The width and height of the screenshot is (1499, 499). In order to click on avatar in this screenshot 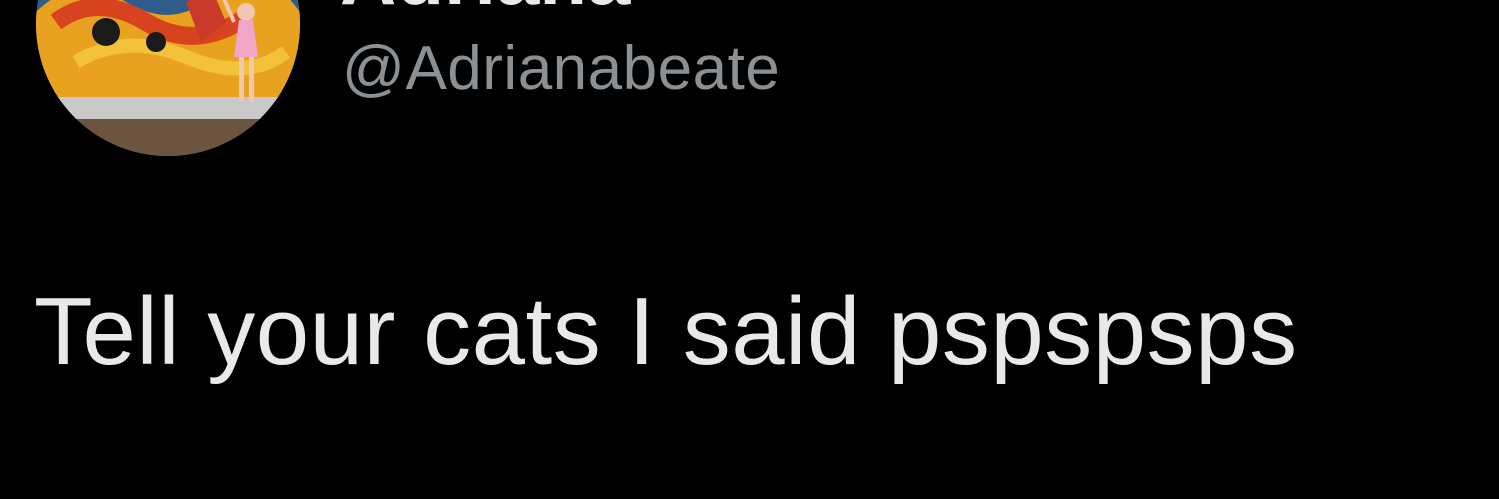, I will do `click(168, 78)`.